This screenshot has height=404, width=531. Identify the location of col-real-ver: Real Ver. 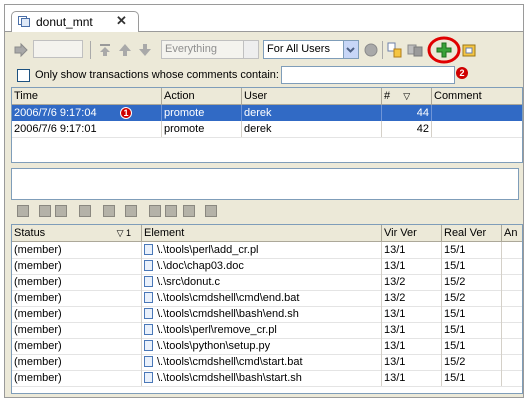
(472, 233).